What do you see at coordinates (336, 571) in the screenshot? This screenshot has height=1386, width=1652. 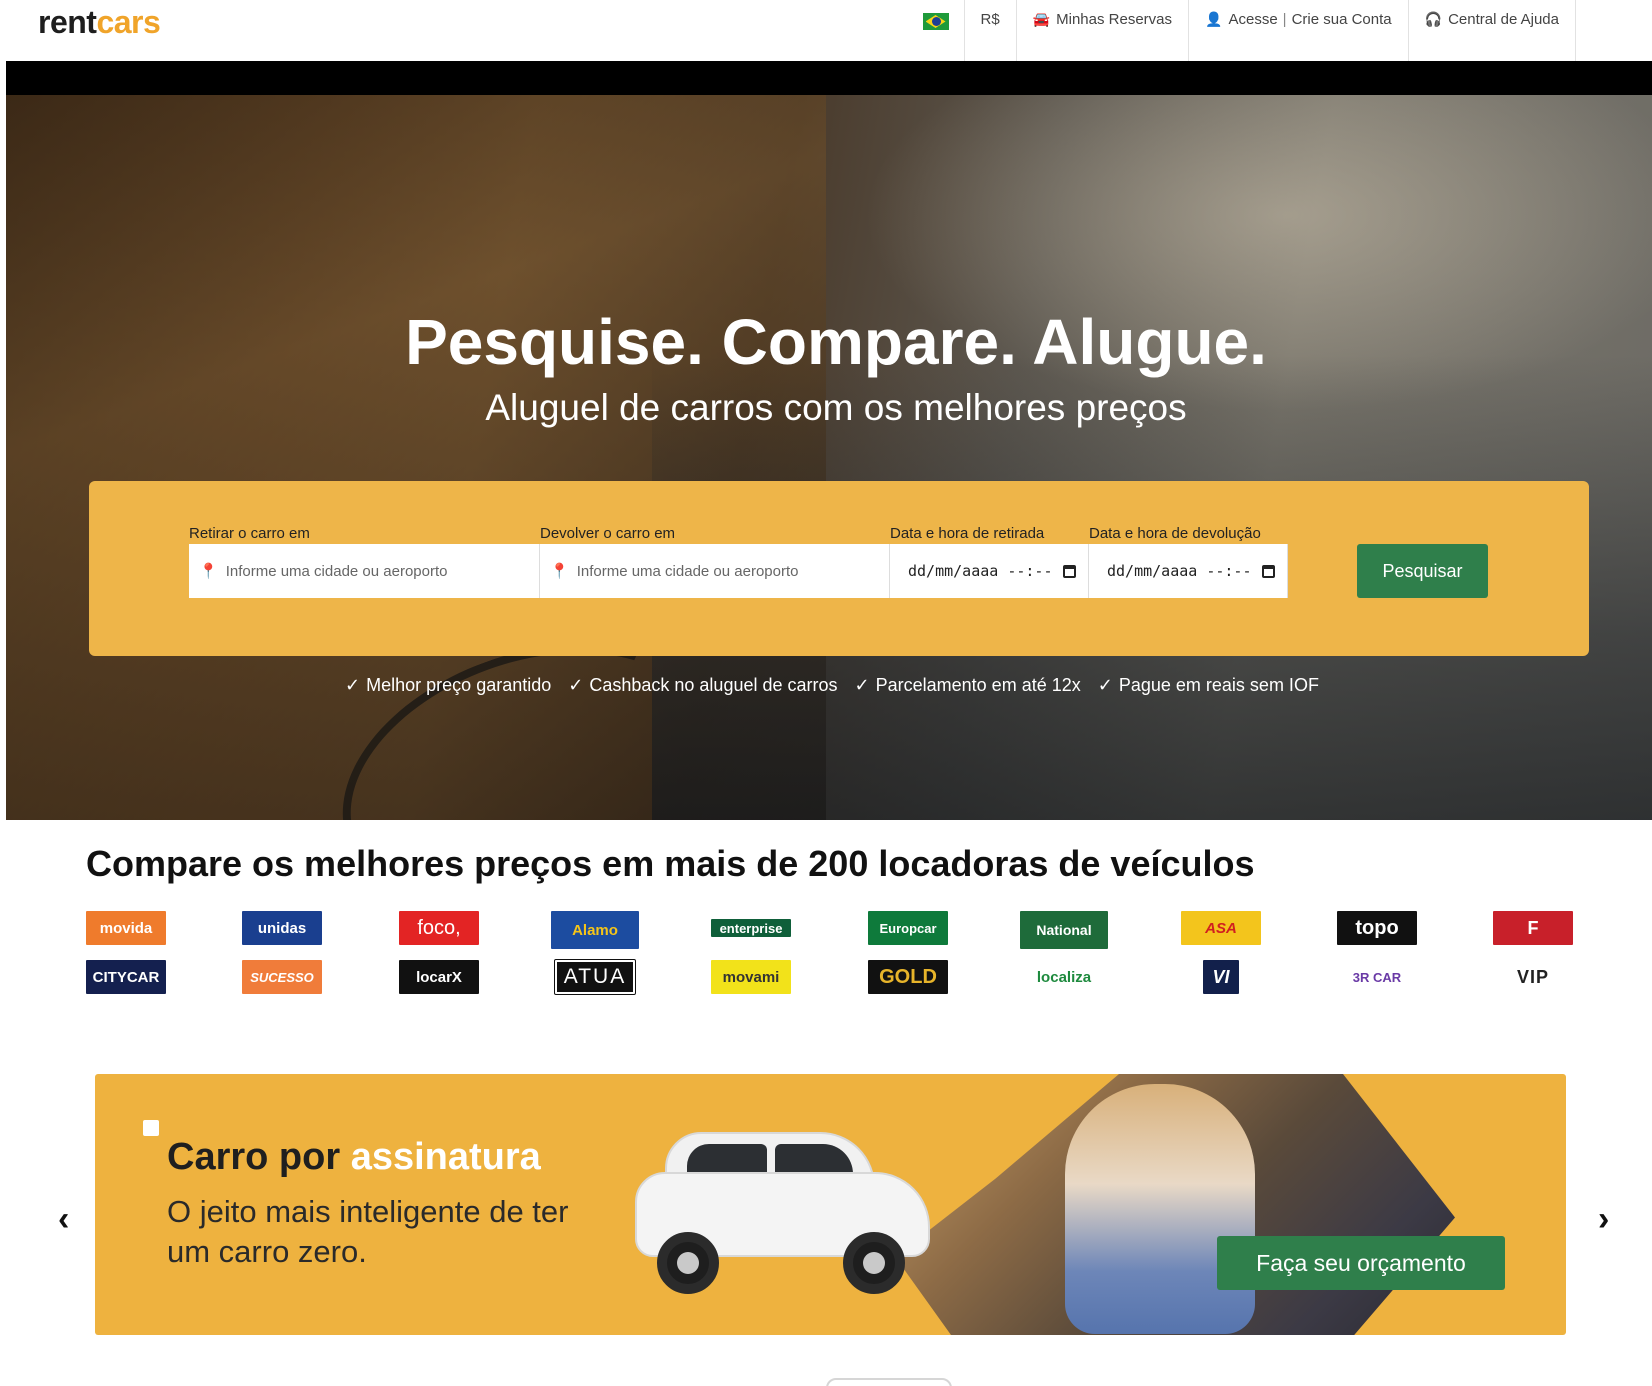 I see `pickup-placeholder: Informe uma cidade ou aeroporto` at bounding box center [336, 571].